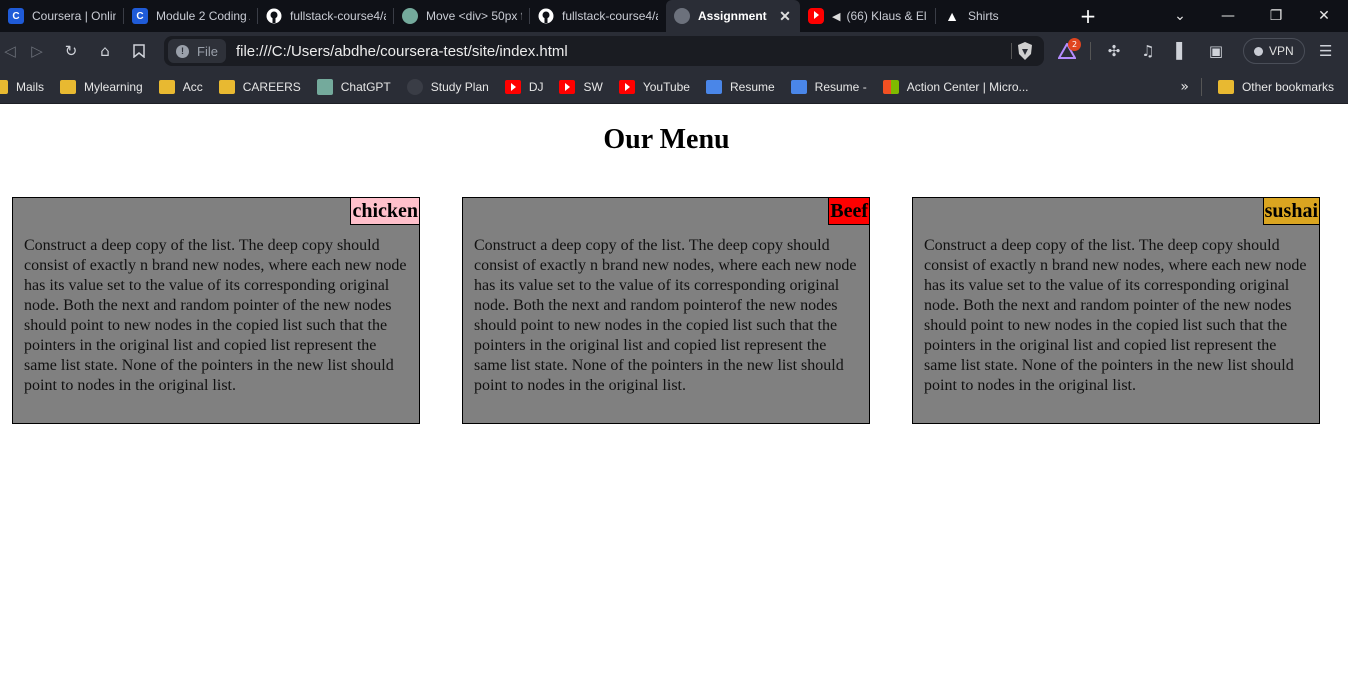  I want to click on bookmark-chatgpt: ChatGPT, so click(354, 87).